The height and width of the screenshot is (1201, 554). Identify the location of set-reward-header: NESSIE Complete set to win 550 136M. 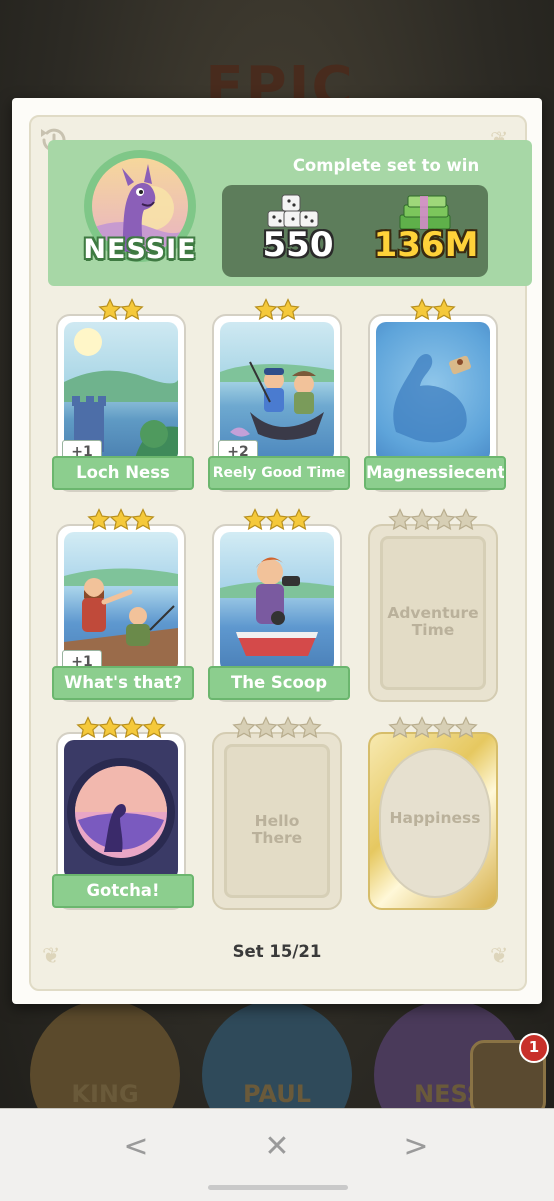
(290, 213).